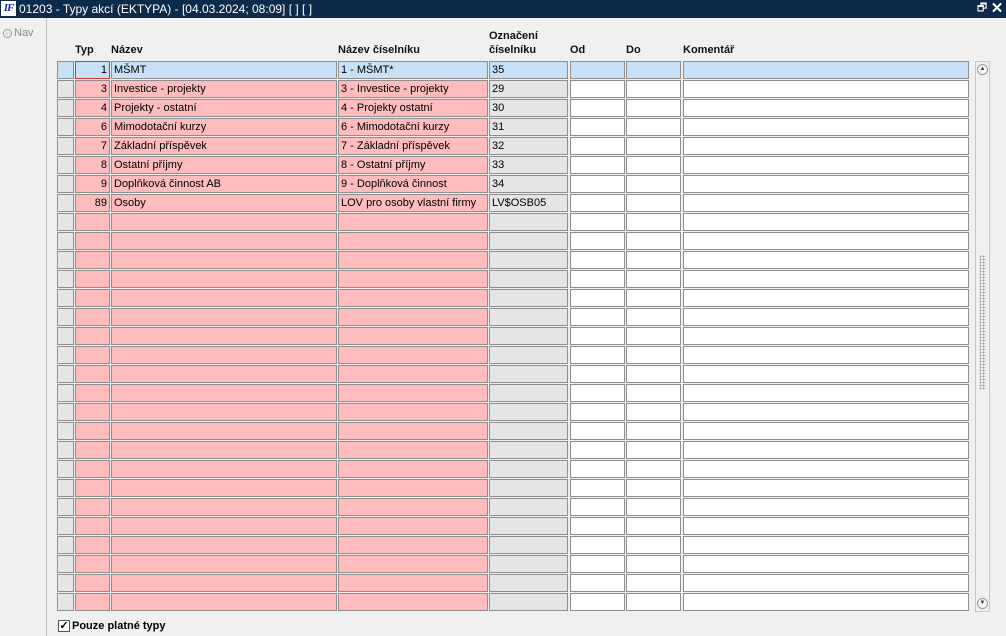 Image resolution: width=1006 pixels, height=636 pixels. Describe the element at coordinates (224, 203) in the screenshot. I see `nazev-field: Osoby` at that location.